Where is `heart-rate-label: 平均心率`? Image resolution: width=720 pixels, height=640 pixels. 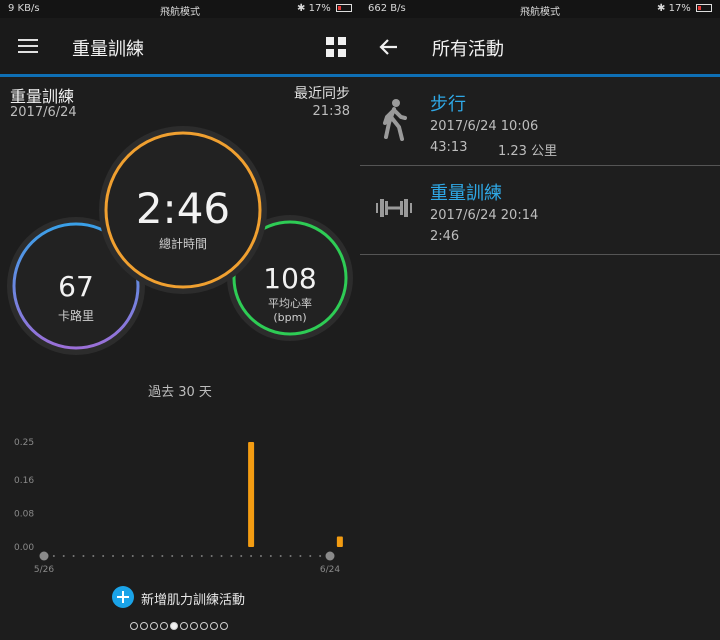 heart-rate-label: 平均心率 is located at coordinates (290, 303).